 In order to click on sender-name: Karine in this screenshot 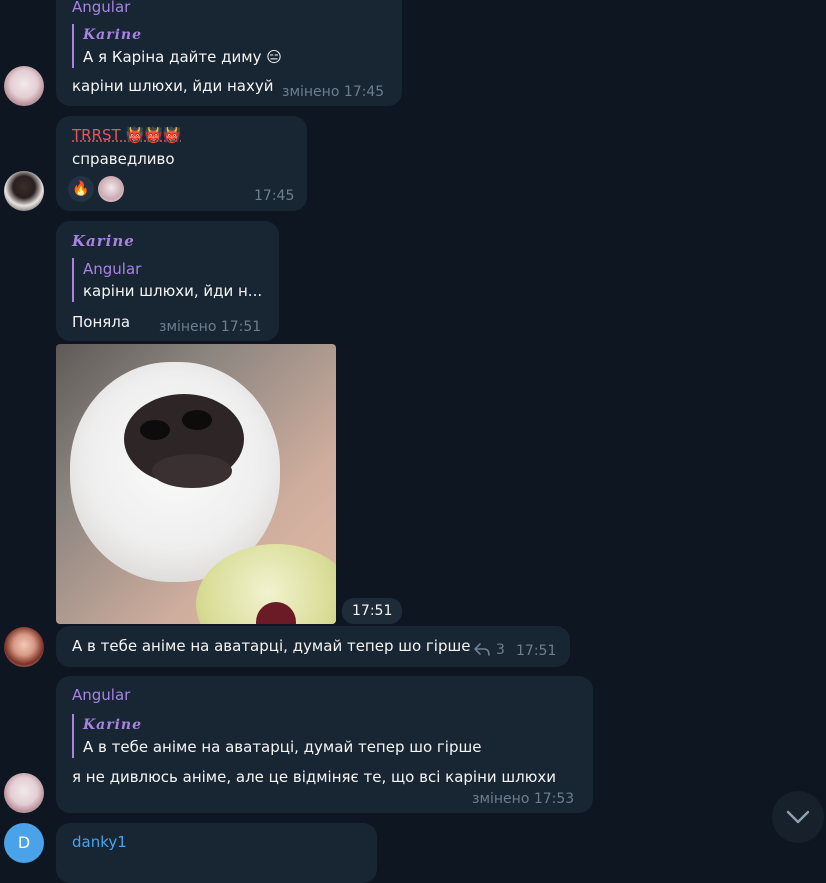, I will do `click(103, 241)`.